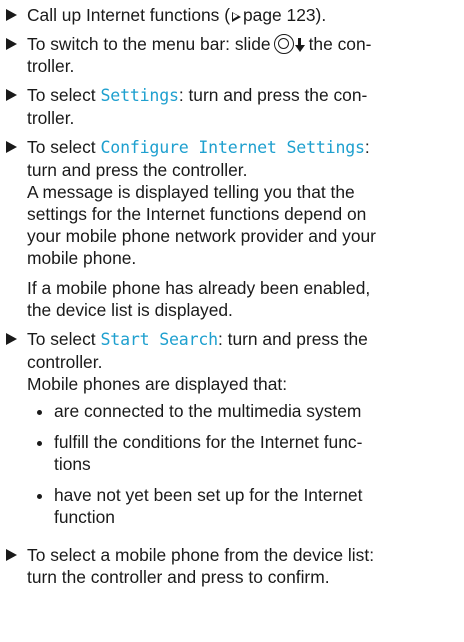 The width and height of the screenshot is (464, 642). Describe the element at coordinates (128, 15) in the screenshot. I see `step-text: Call up Internet functions (` at that location.